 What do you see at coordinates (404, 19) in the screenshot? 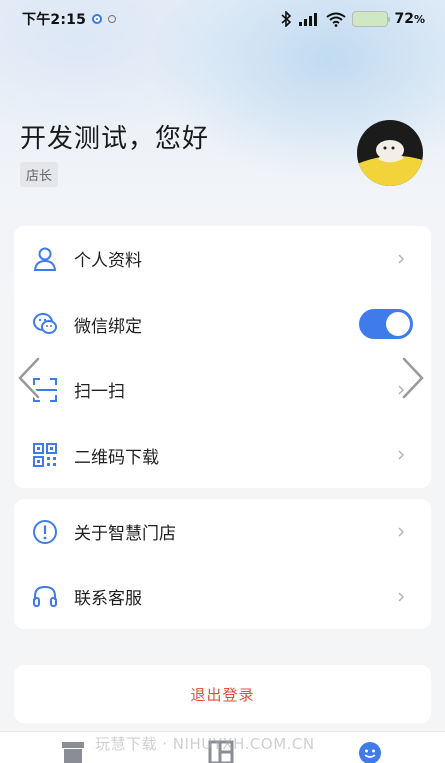
I see `battery-percent: 72` at bounding box center [404, 19].